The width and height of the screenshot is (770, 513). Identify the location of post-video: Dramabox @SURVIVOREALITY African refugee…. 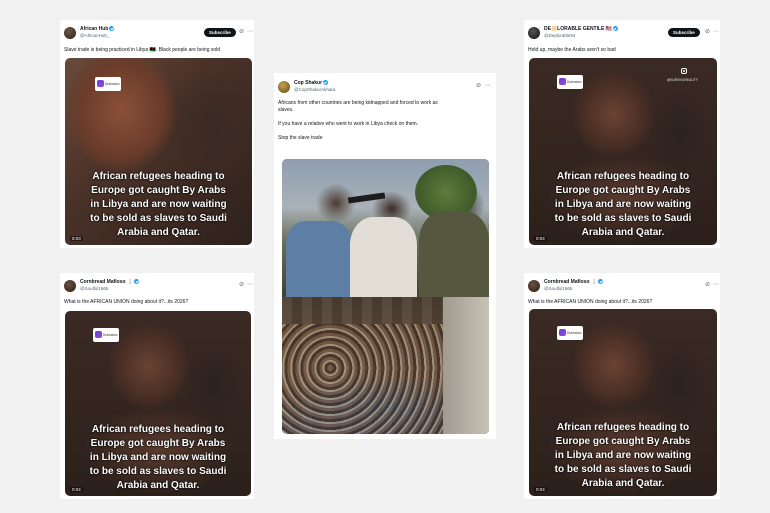
(623, 151).